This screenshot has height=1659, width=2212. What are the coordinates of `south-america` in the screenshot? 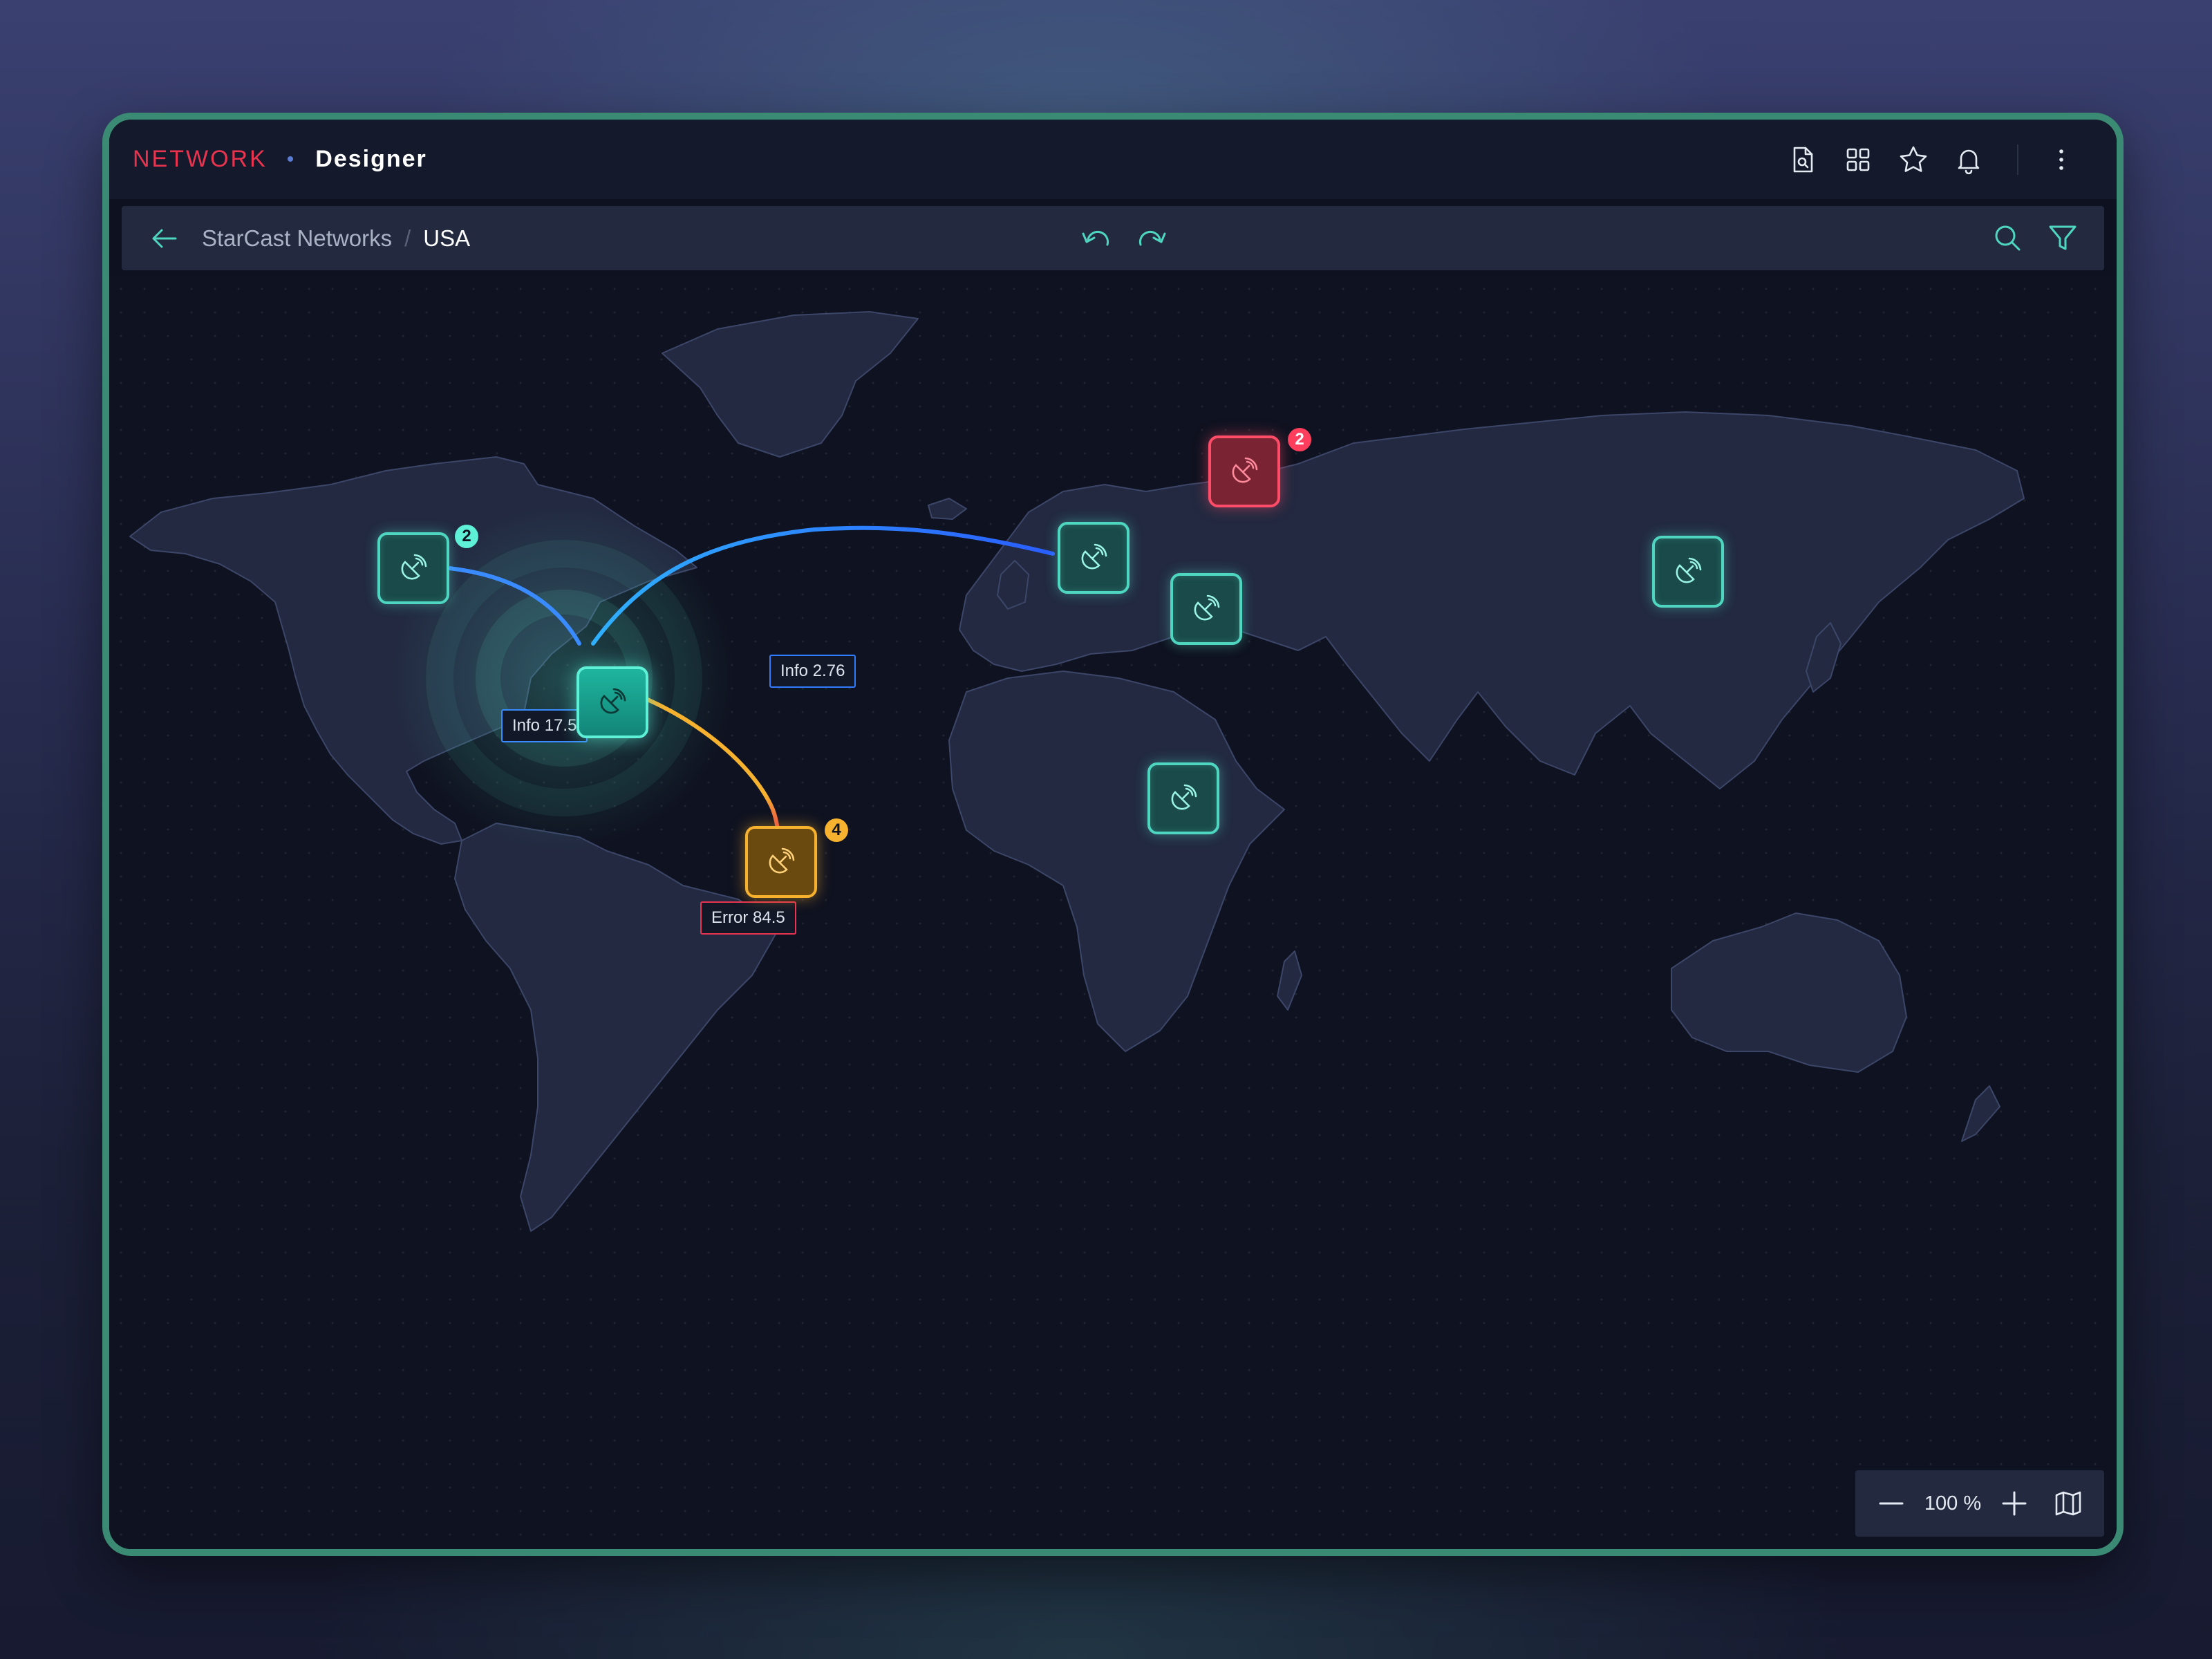 It's located at (617, 1028).